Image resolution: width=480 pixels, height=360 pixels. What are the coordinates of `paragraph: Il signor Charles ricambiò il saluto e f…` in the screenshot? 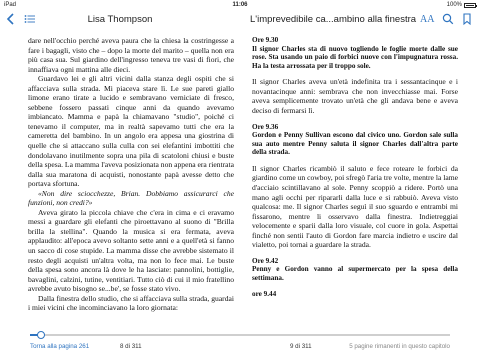 It's located at (355, 206).